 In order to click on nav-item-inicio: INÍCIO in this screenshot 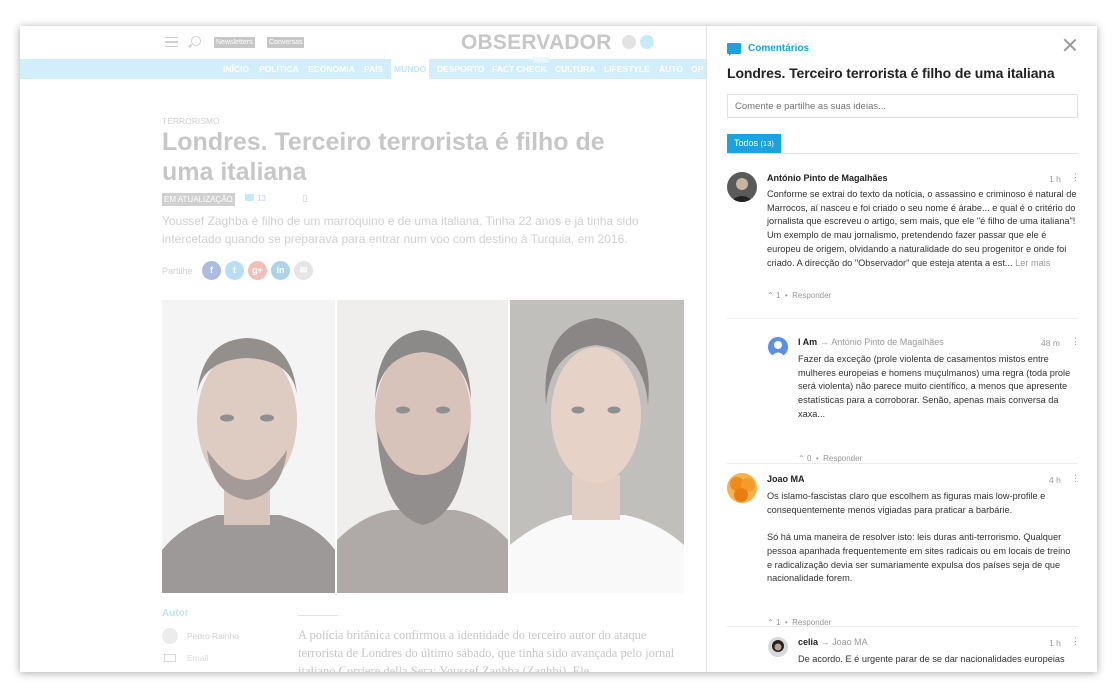, I will do `click(236, 69)`.